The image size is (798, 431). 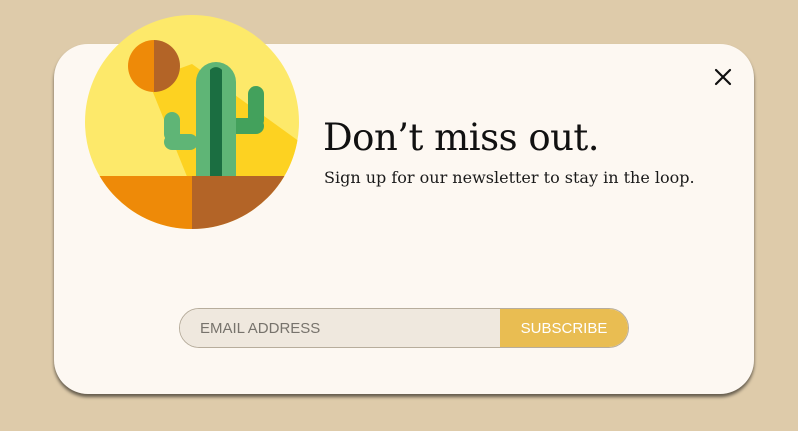 I want to click on email-field, so click(x=340, y=328).